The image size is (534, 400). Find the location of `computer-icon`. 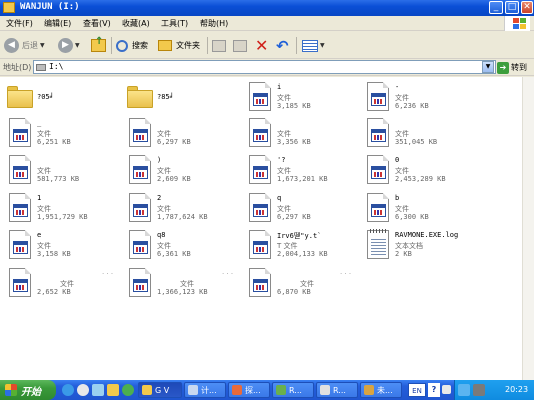

computer-icon is located at coordinates (193, 390).